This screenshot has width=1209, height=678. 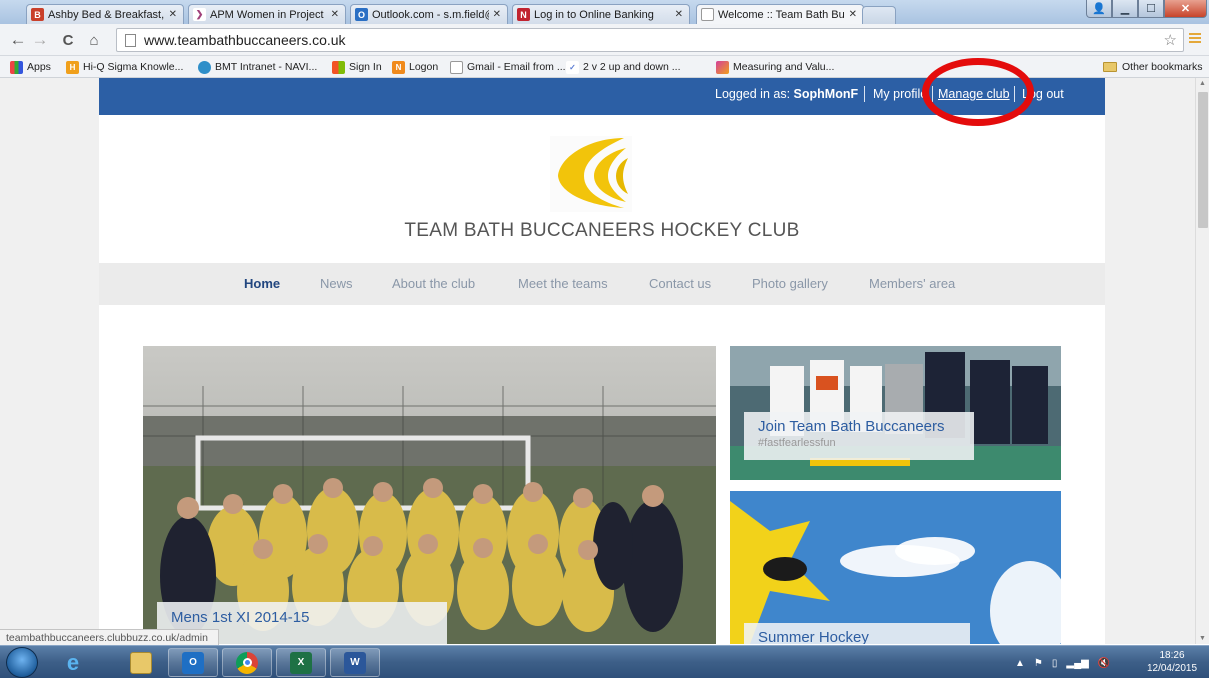 I want to click on file-explorer-icon, so click(x=141, y=662).